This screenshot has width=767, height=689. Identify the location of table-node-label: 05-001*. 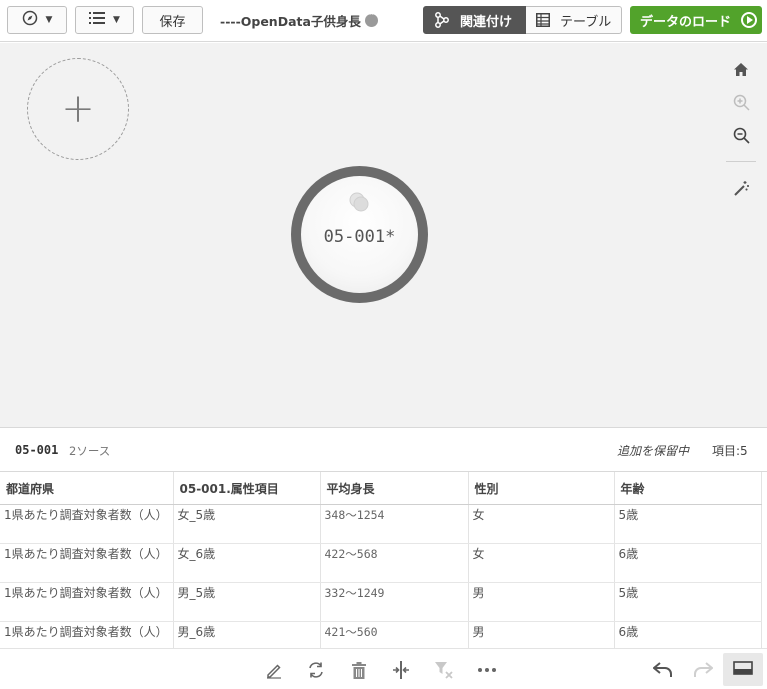
(359, 236).